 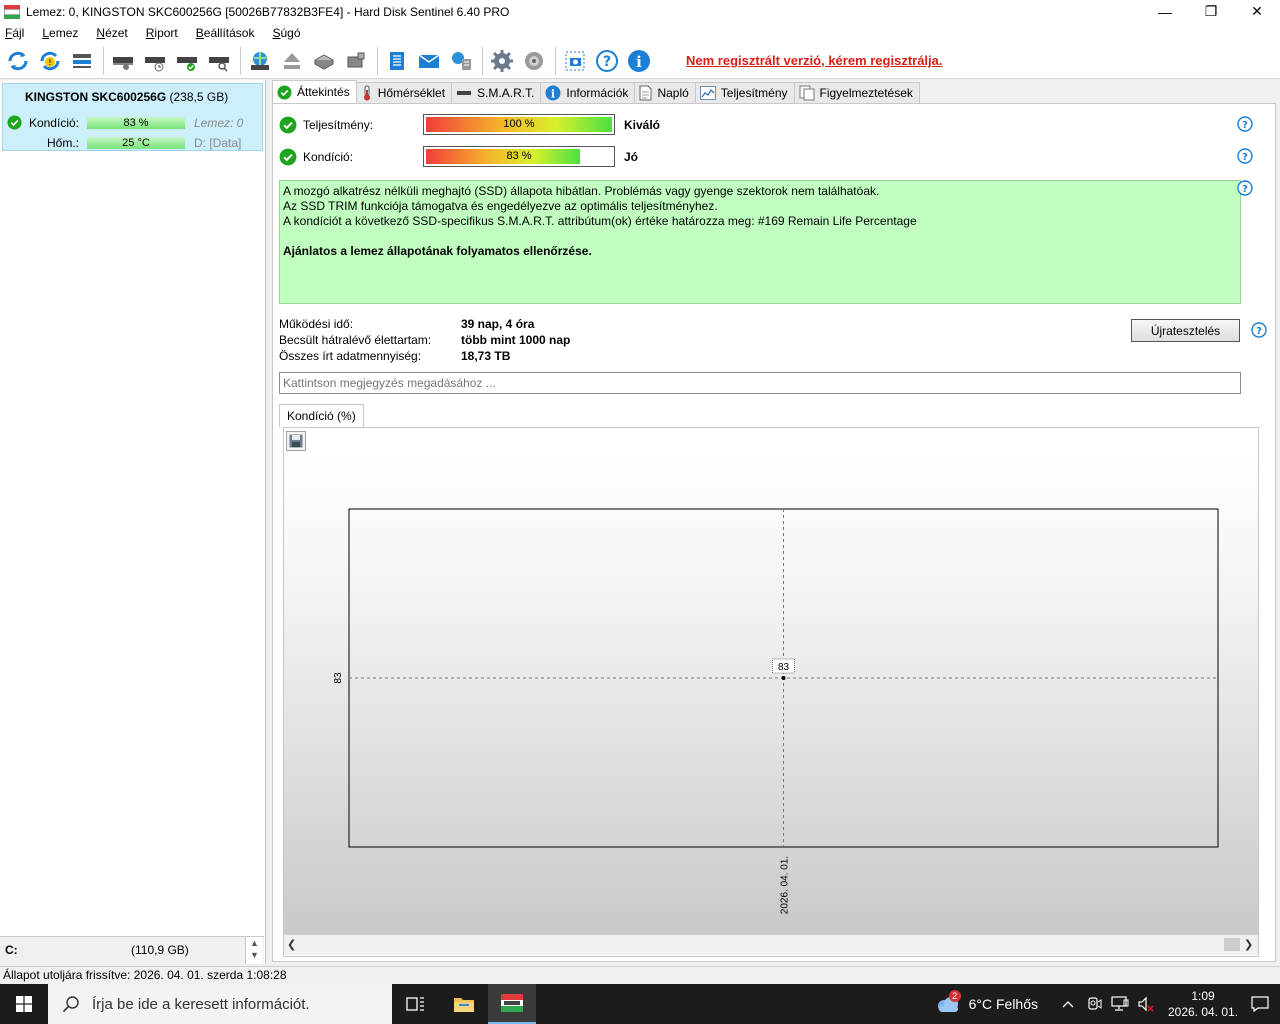 What do you see at coordinates (496, 92) in the screenshot?
I see `tab-smart: S.M.A.R.T.` at bounding box center [496, 92].